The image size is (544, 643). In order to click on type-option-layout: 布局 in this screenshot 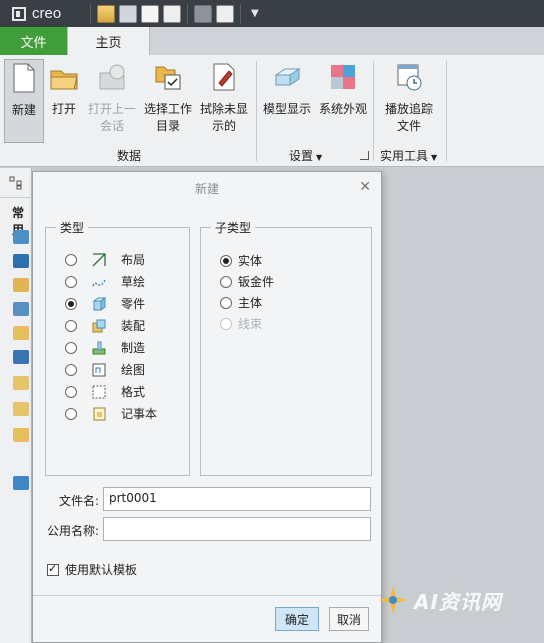, I will do `click(105, 259)`.